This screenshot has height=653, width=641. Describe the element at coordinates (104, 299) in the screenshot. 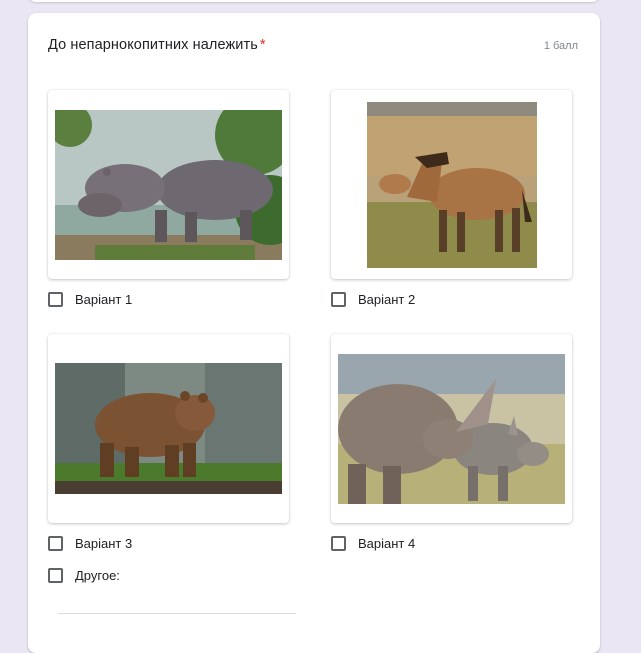

I see `option-label-1: Варіант 1` at that location.